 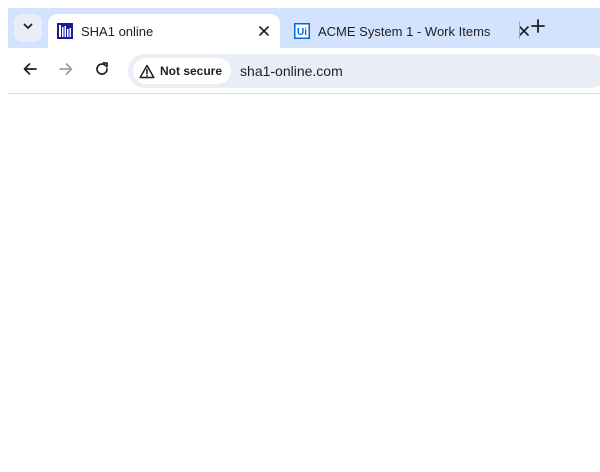 What do you see at coordinates (117, 31) in the screenshot?
I see `tab-title: SHA1 online` at bounding box center [117, 31].